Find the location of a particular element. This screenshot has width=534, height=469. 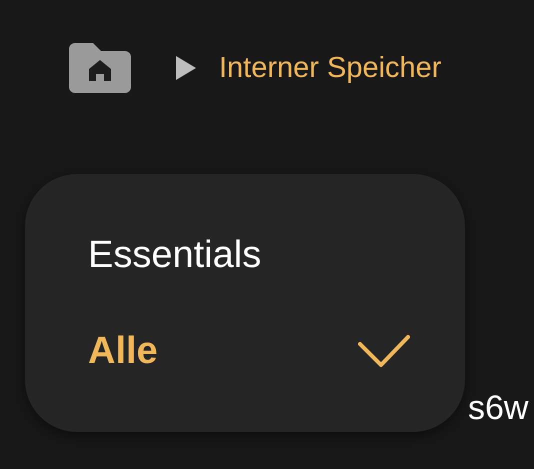

breadcrumb-location: Interner Speicher is located at coordinates (330, 68).